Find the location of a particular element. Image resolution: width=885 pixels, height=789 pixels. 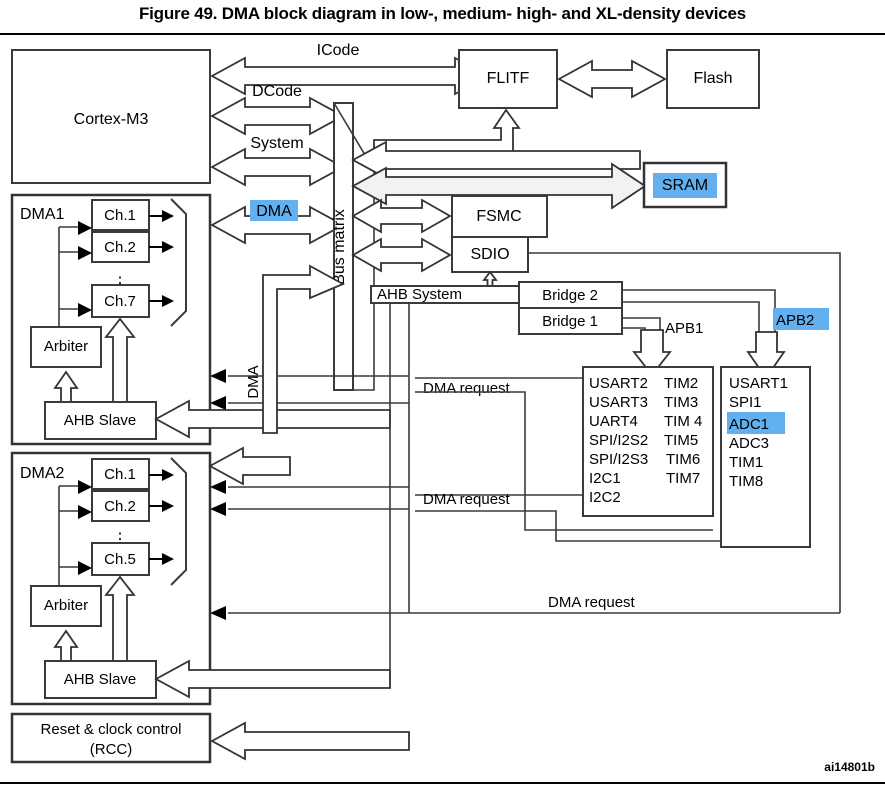

apb1-item-1: USART3 is located at coordinates (618, 402).